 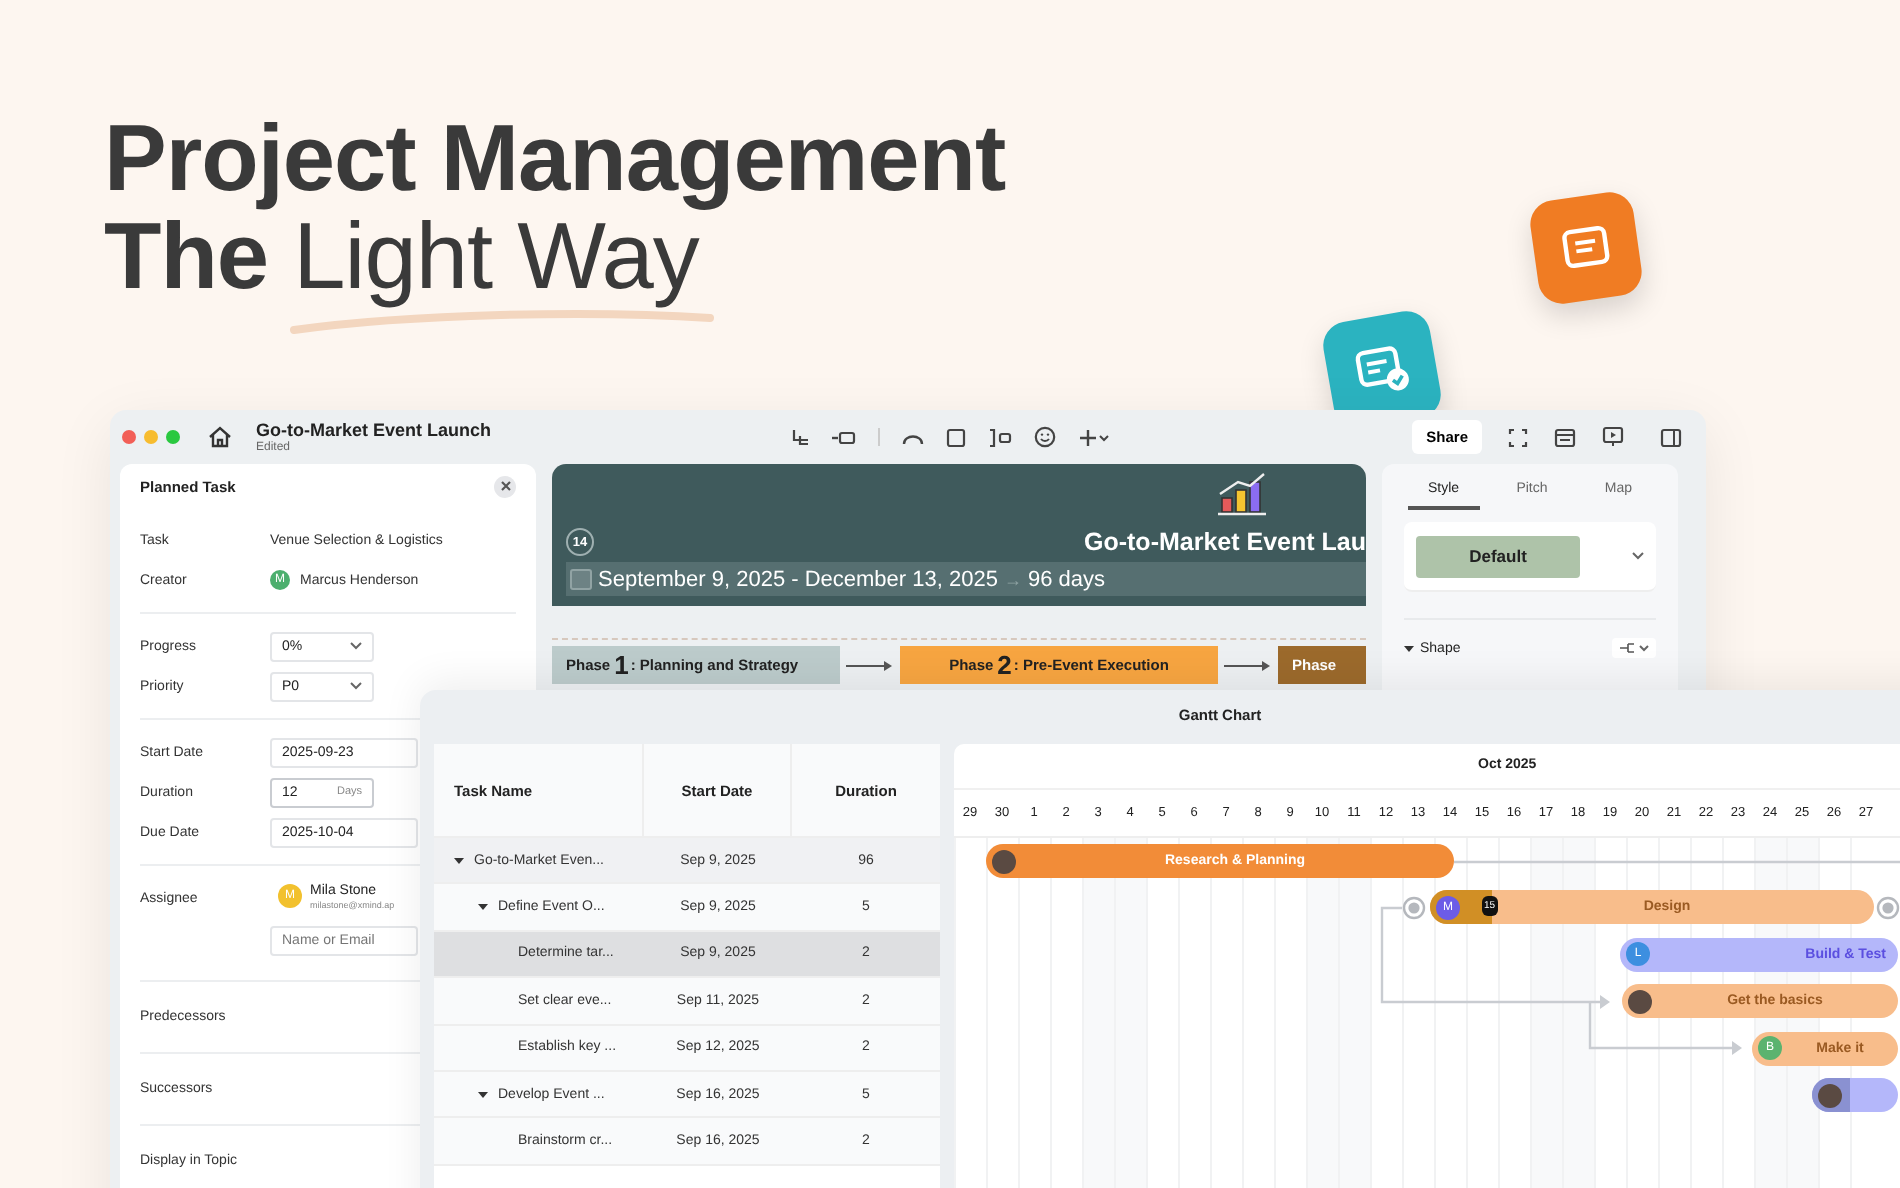 What do you see at coordinates (798, 579) in the screenshot?
I see `date-range: September 9, 2025 - December 13, 2025` at bounding box center [798, 579].